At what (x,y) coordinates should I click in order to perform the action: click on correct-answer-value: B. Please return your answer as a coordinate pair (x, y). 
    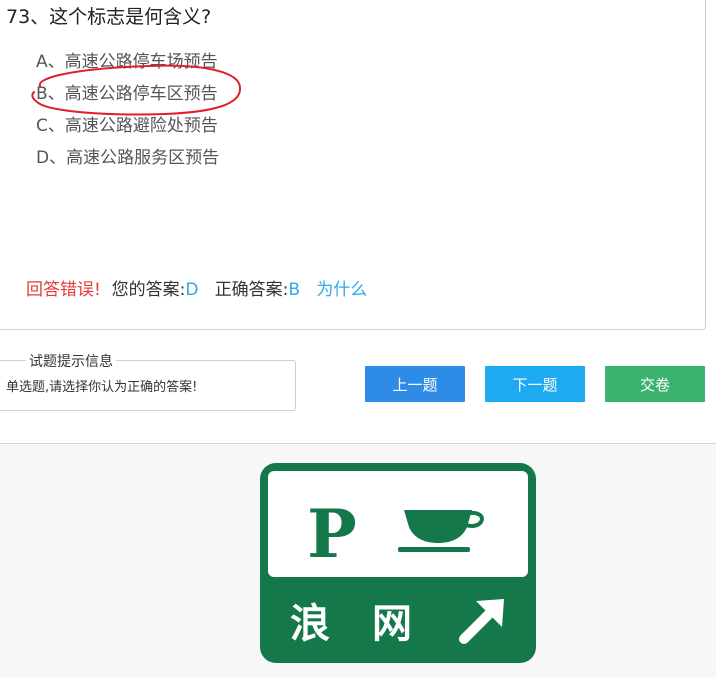
    Looking at the image, I should click on (294, 290).